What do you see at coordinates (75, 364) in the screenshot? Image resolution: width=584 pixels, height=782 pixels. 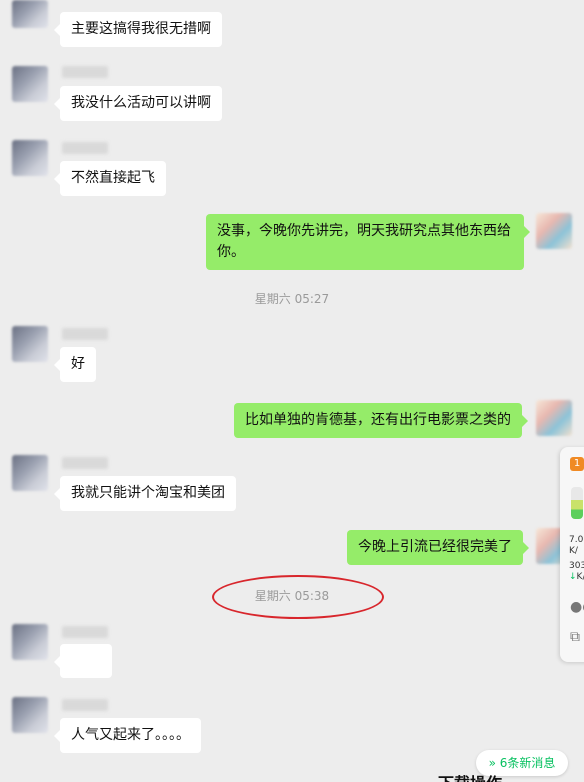 I see `message-bubble: 好` at bounding box center [75, 364].